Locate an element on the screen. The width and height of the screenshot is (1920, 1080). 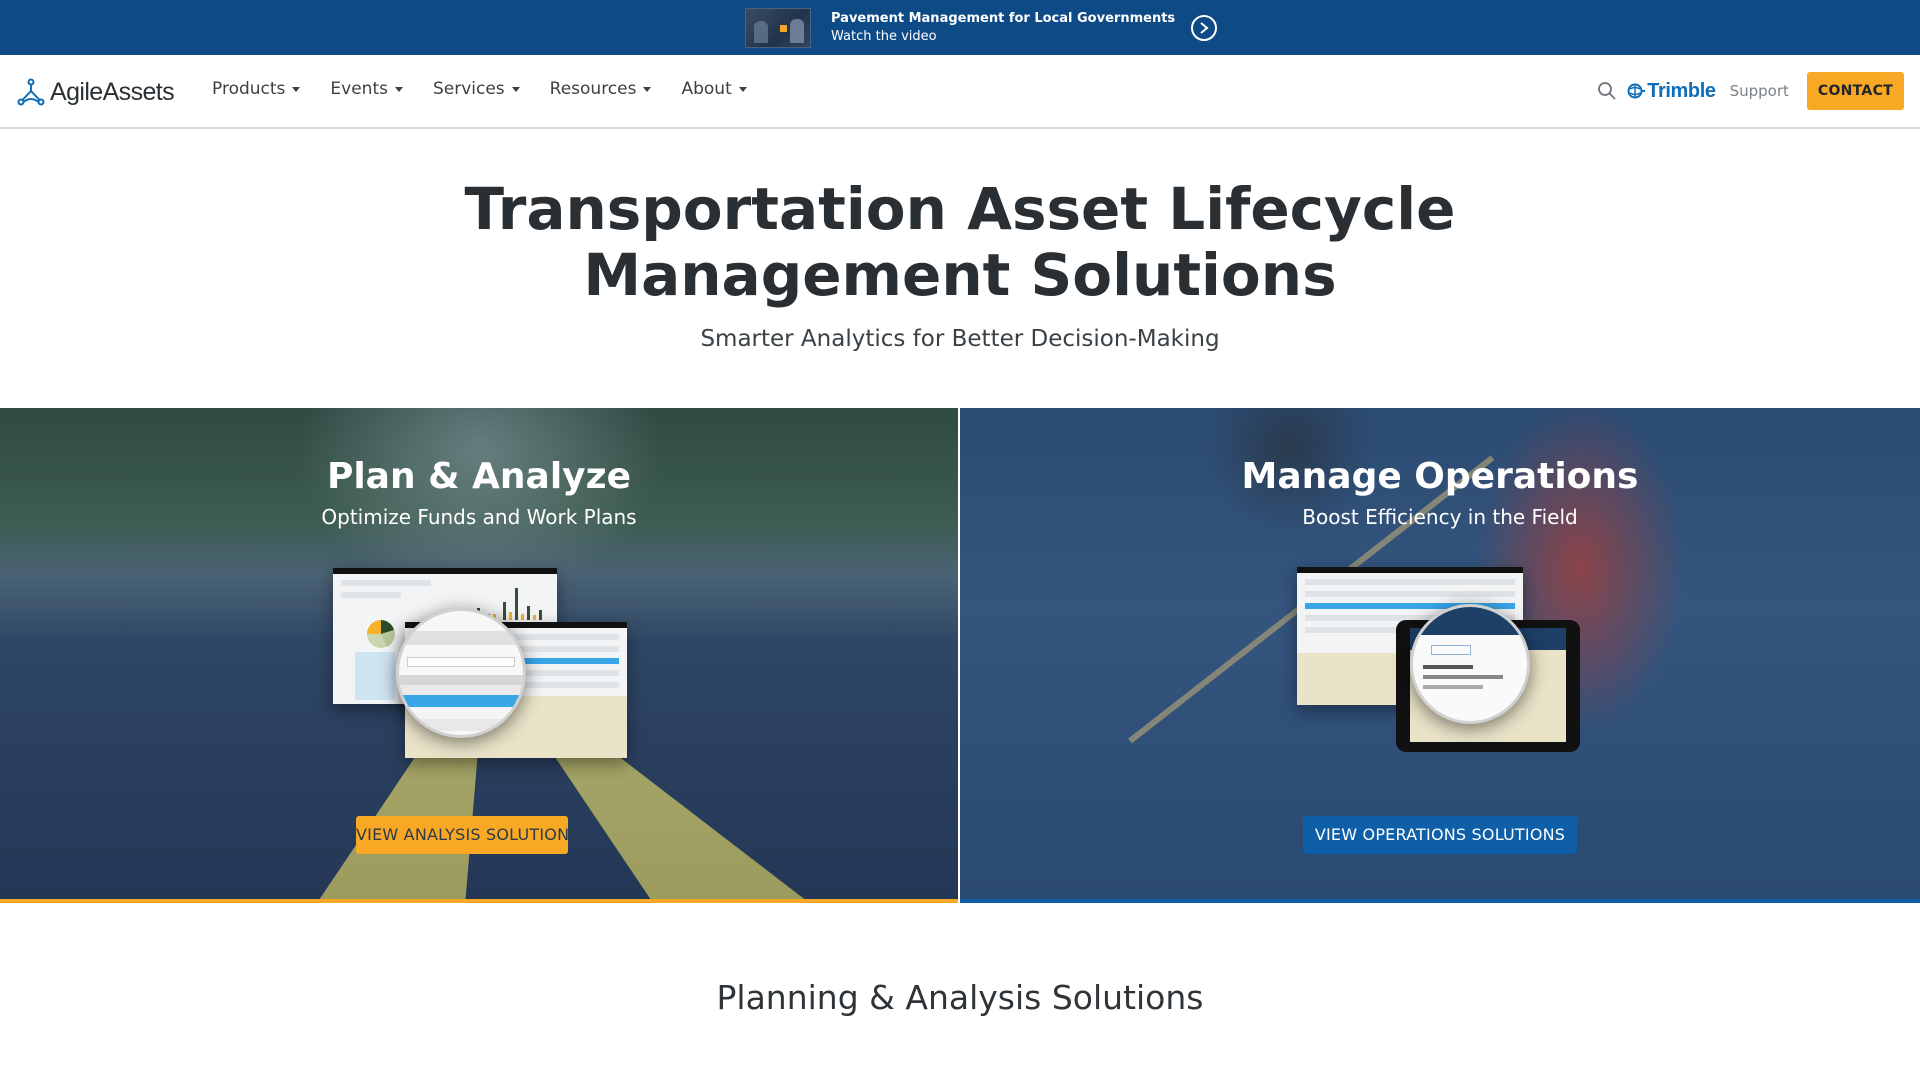
trimble-globe-icon is located at coordinates (1636, 91).